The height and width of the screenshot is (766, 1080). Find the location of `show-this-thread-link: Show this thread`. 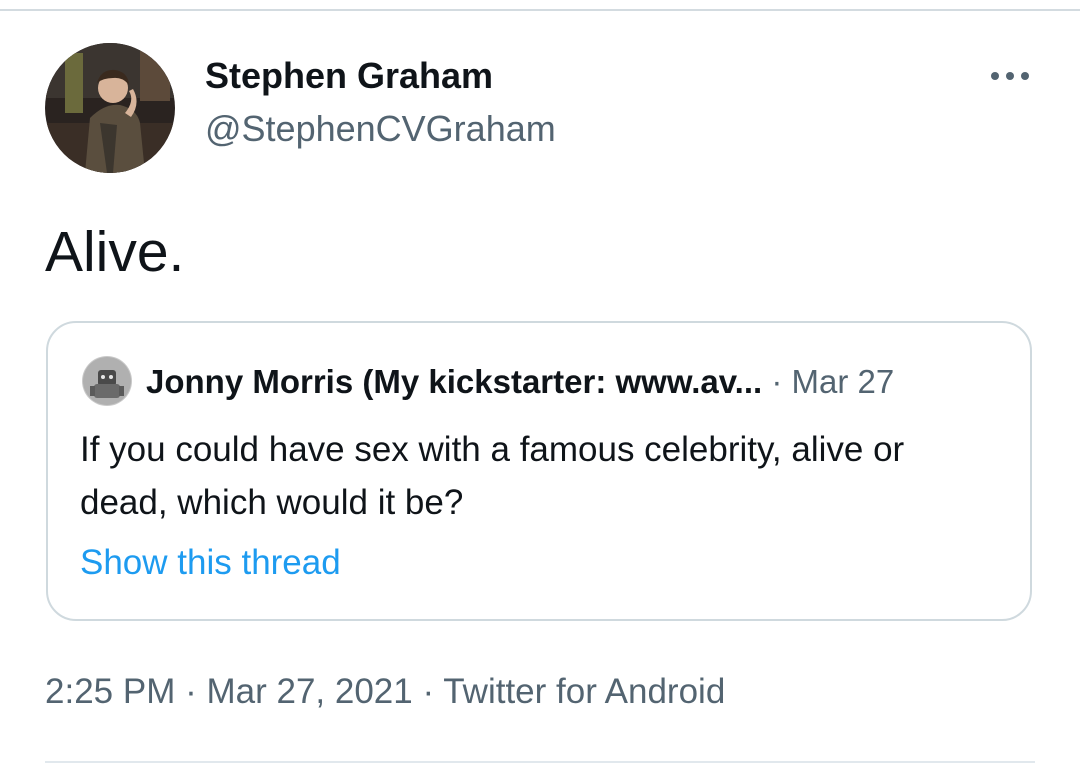

show-this-thread-link: Show this thread is located at coordinates (210, 563).